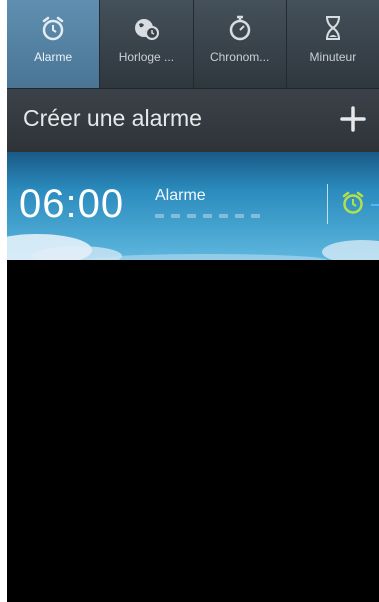 This screenshot has width=379, height=602. Describe the element at coordinates (333, 44) in the screenshot. I see `tab-minuteur: Minuteur` at that location.